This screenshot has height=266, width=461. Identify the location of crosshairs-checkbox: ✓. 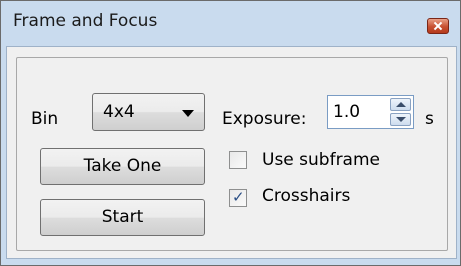
(238, 197).